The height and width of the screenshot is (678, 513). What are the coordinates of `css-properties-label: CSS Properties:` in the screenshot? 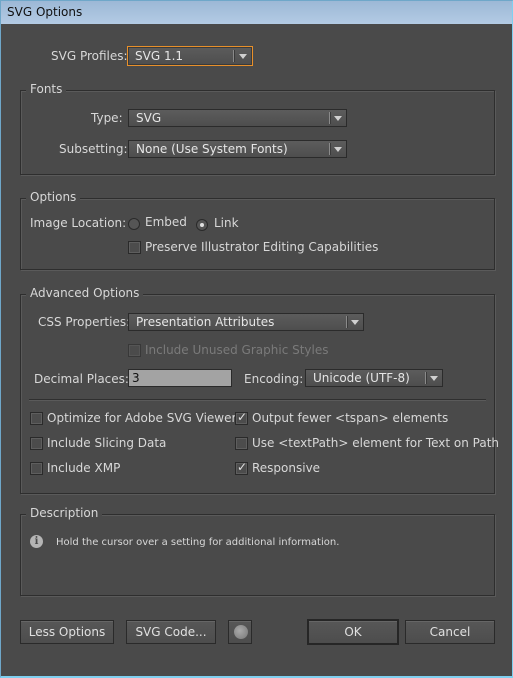 It's located at (84, 322).